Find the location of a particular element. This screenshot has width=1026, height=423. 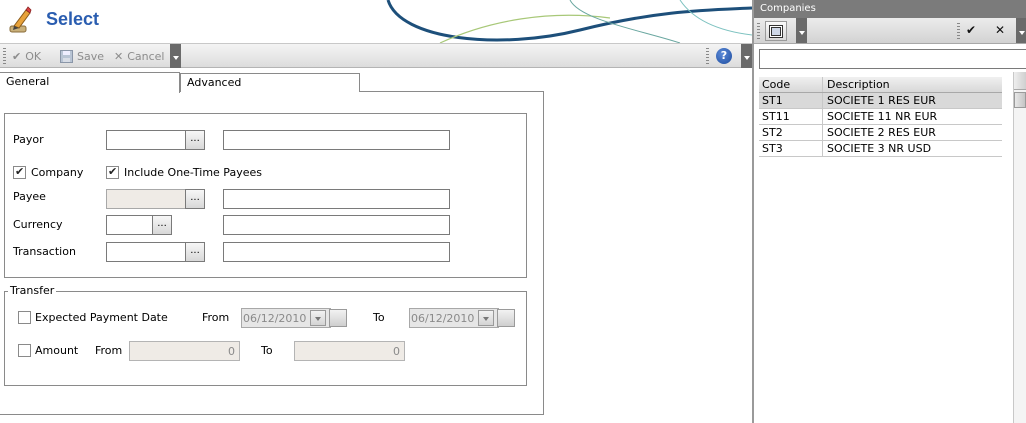

amount-to-label: To is located at coordinates (267, 350).